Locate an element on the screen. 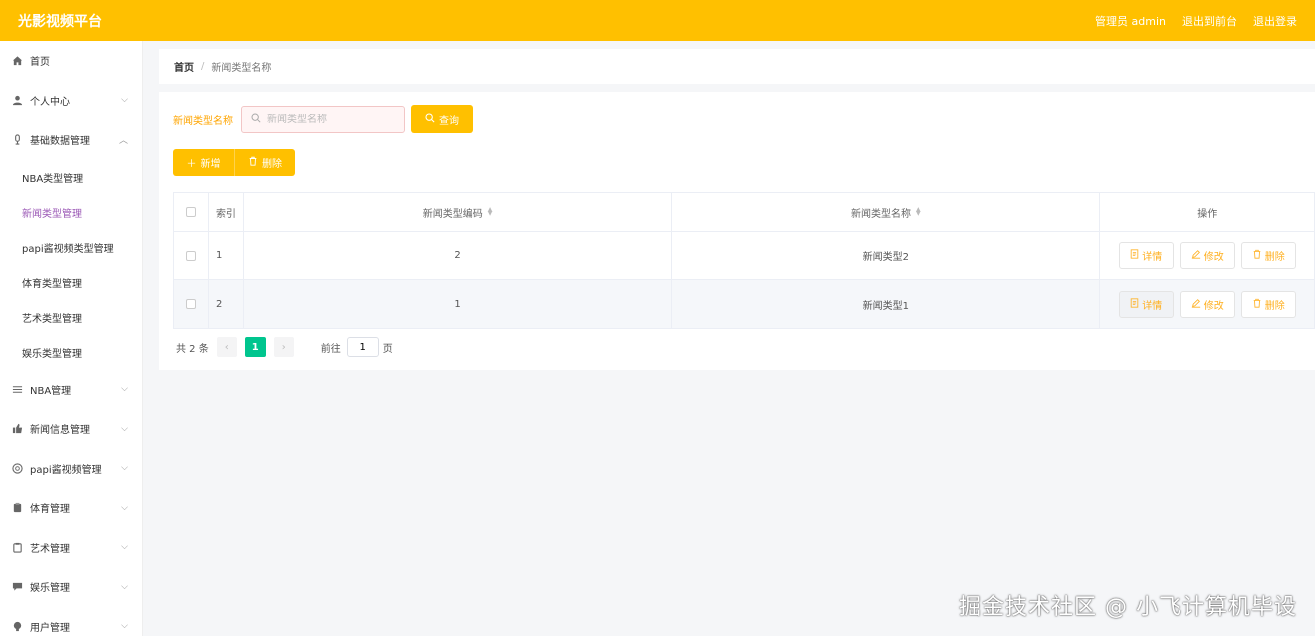 Image resolution: width=1315 pixels, height=636 pixels. row-name: 新闻类型1 is located at coordinates (886, 304).